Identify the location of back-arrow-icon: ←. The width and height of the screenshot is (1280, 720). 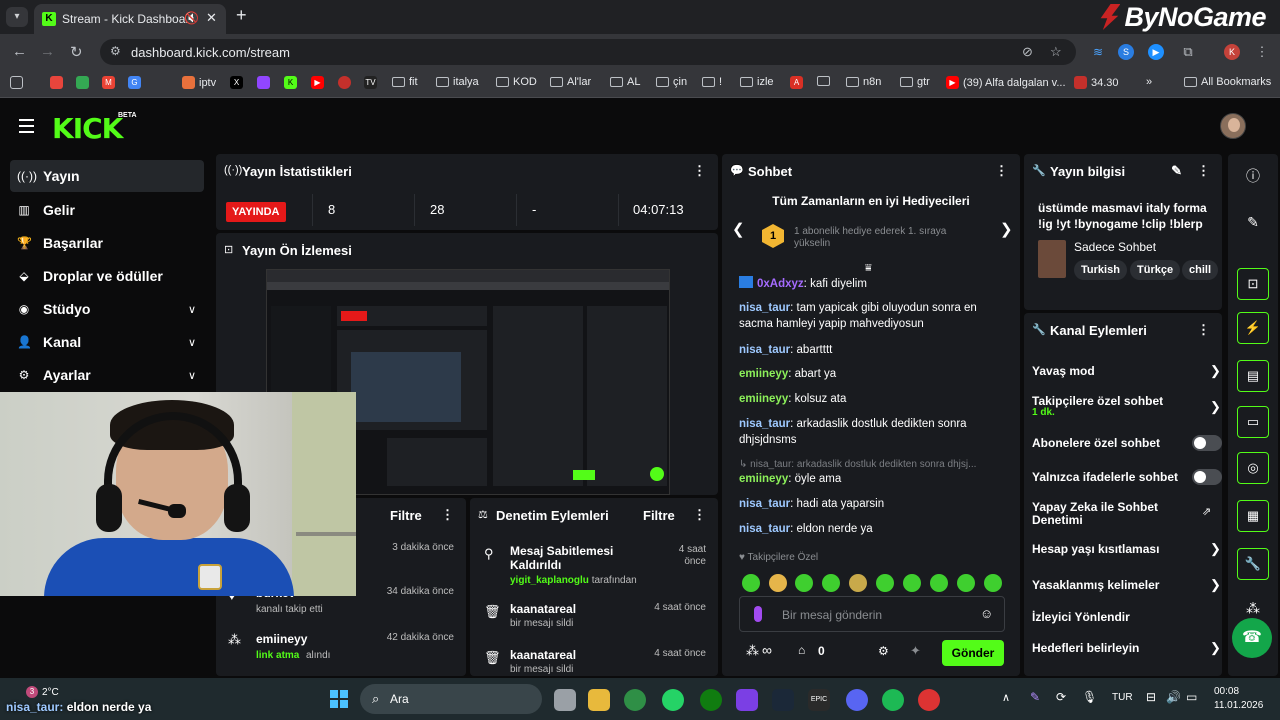
(19, 51).